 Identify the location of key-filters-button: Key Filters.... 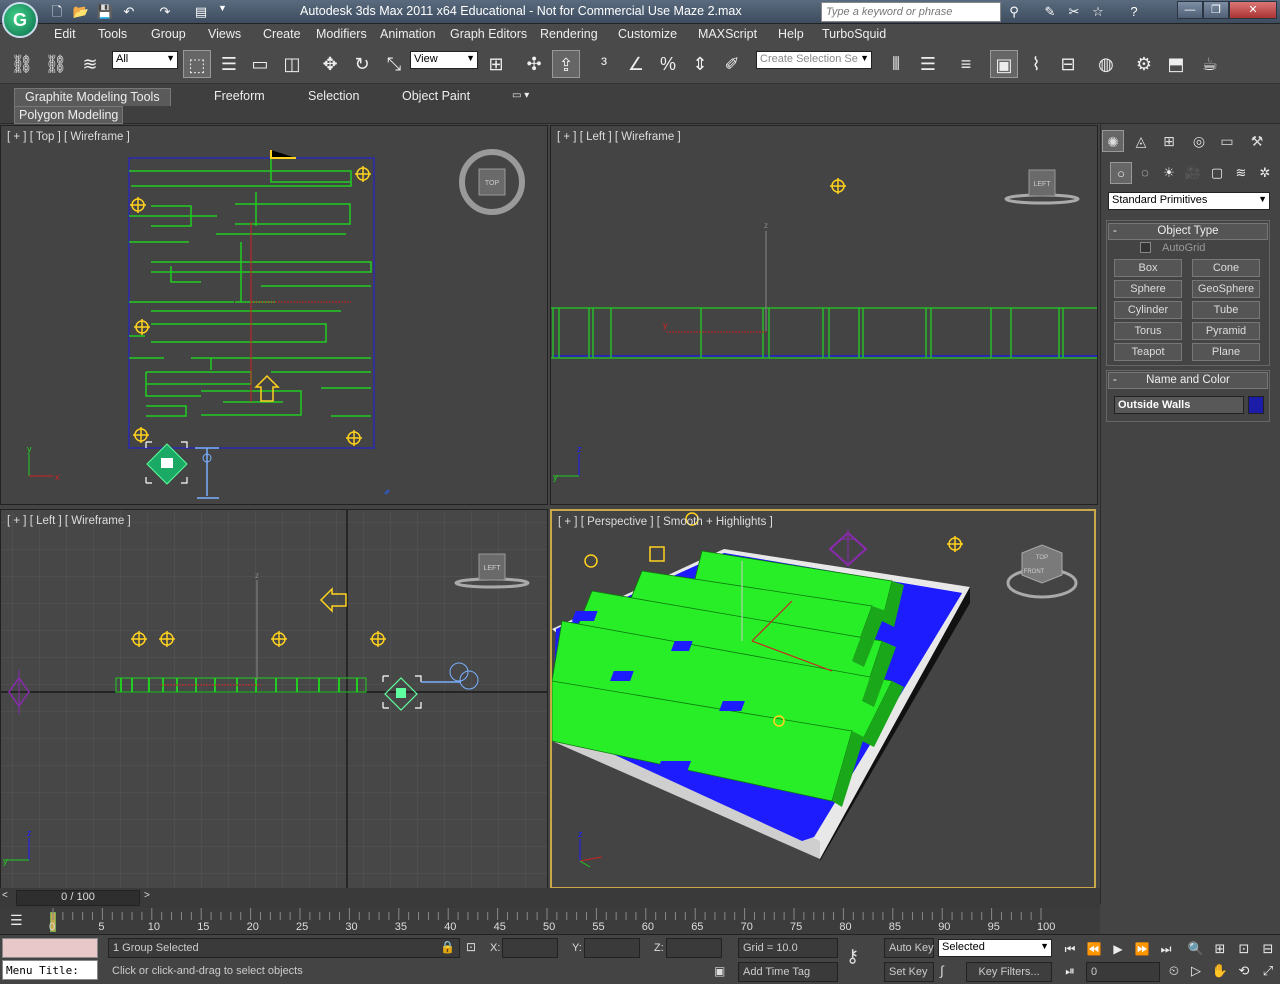
(1009, 972).